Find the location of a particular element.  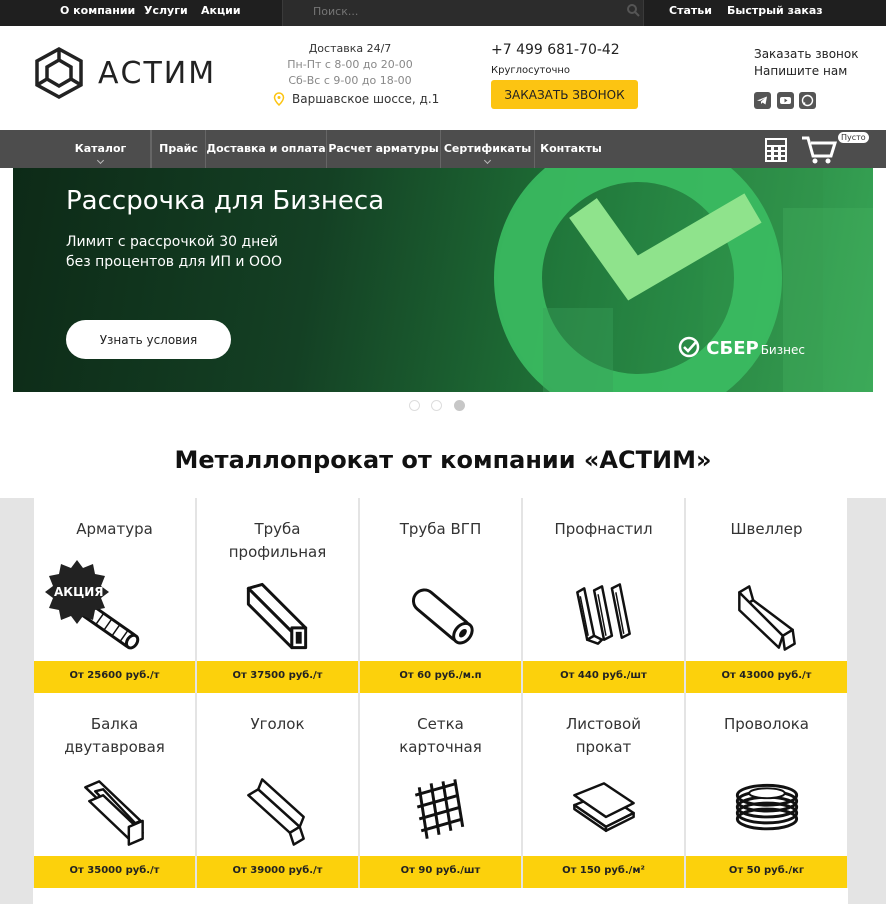

promo-badge-label: АКЦИЯ is located at coordinates (79, 592).